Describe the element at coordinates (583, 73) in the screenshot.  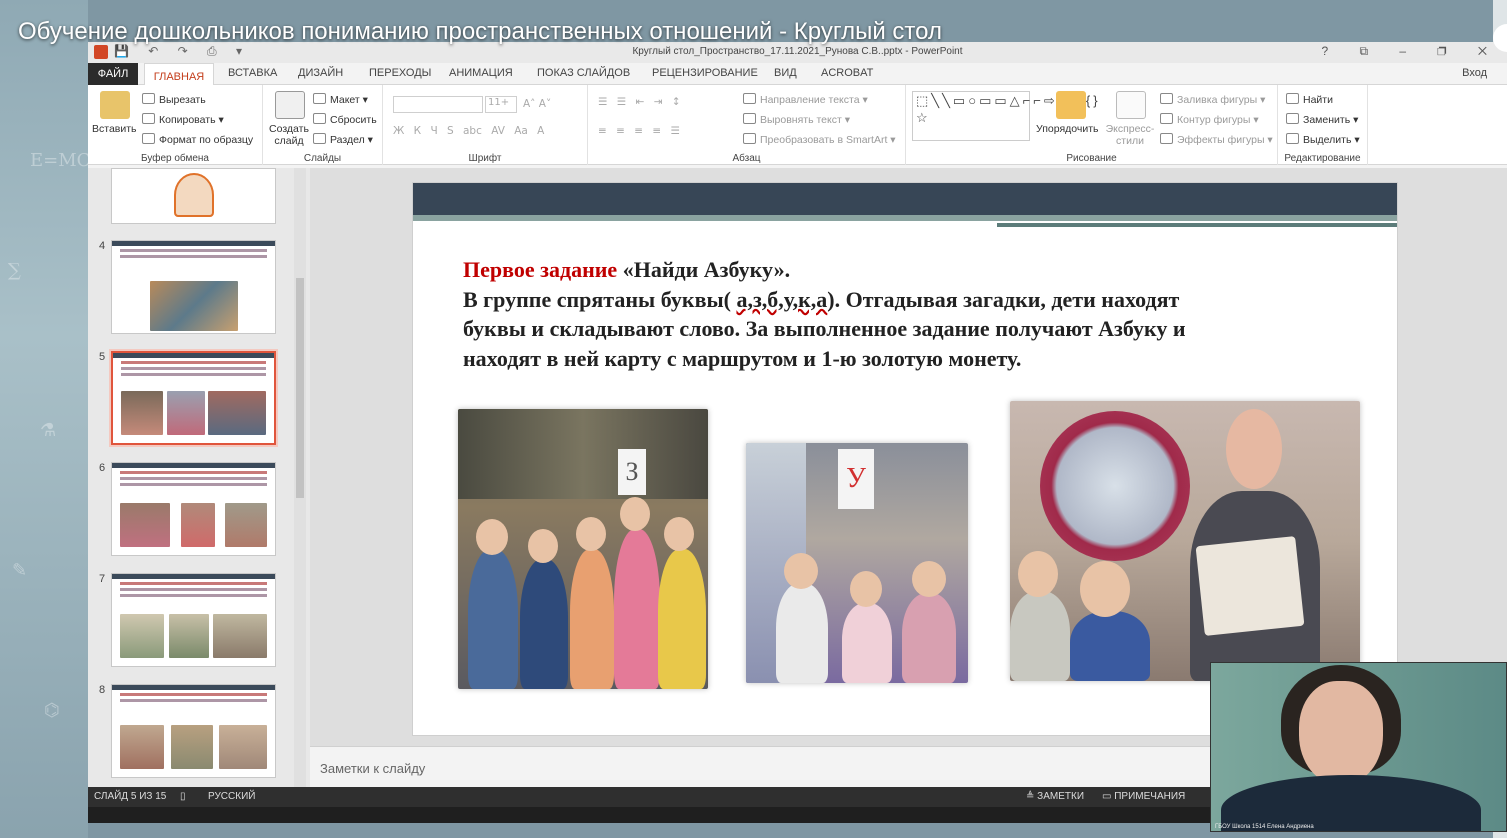
I see `tab-slideshow: ПОКАЗ СЛАЙДОВ` at that location.